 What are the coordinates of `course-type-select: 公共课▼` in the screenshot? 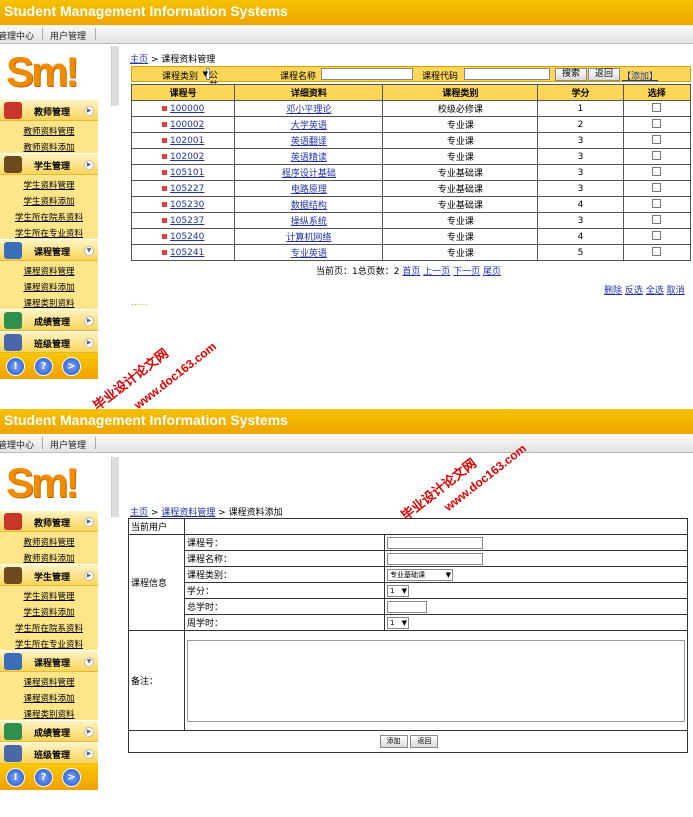 It's located at (210, 84).